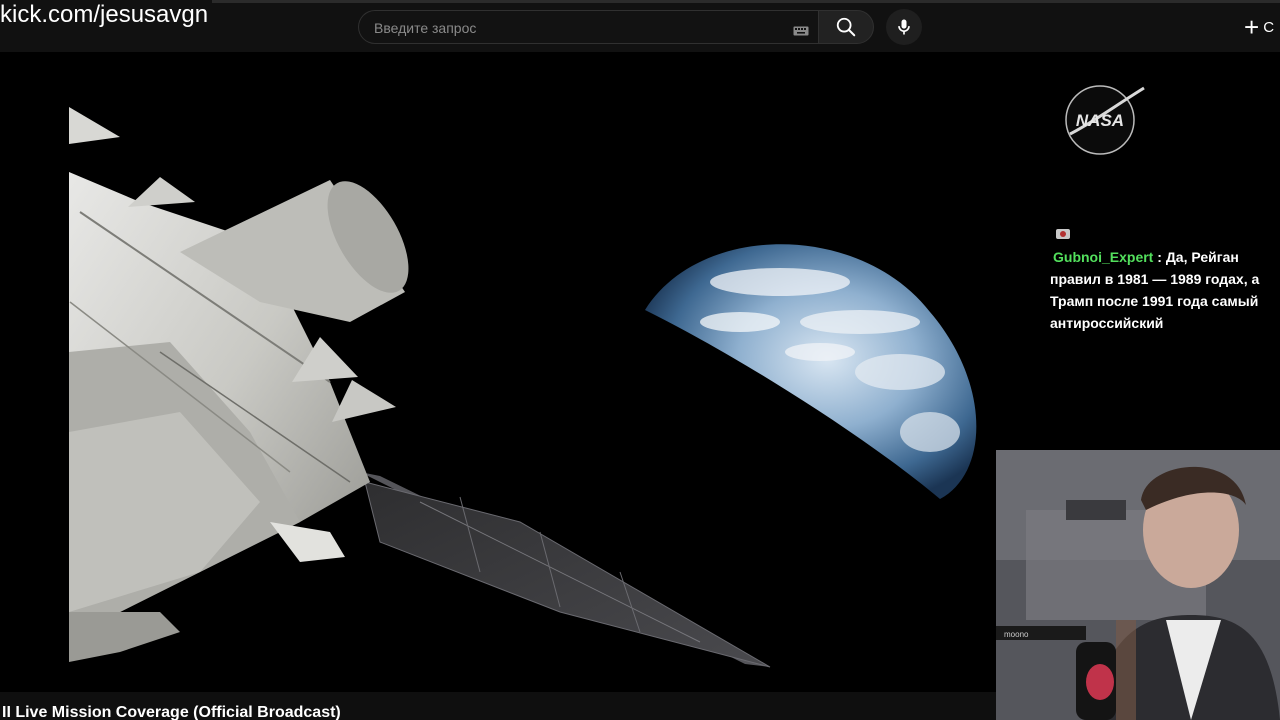 The height and width of the screenshot is (720, 1280). I want to click on search-box, so click(588, 27).